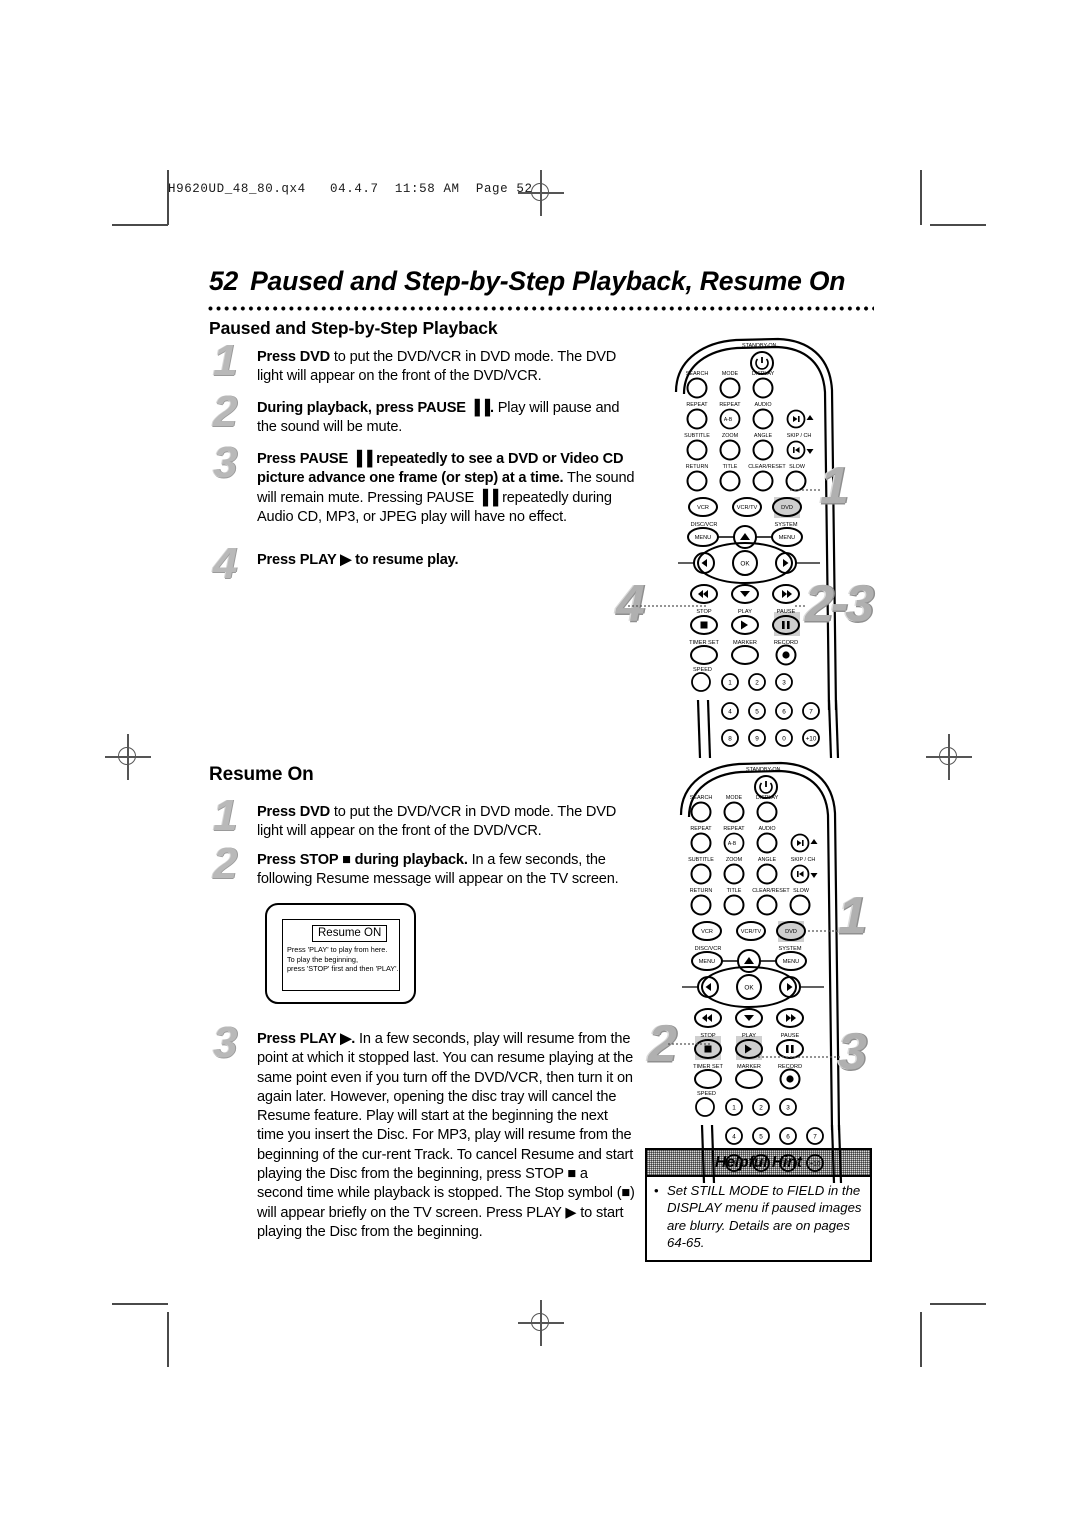  What do you see at coordinates (757, 683) in the screenshot?
I see `svg-text: 2` at bounding box center [757, 683].